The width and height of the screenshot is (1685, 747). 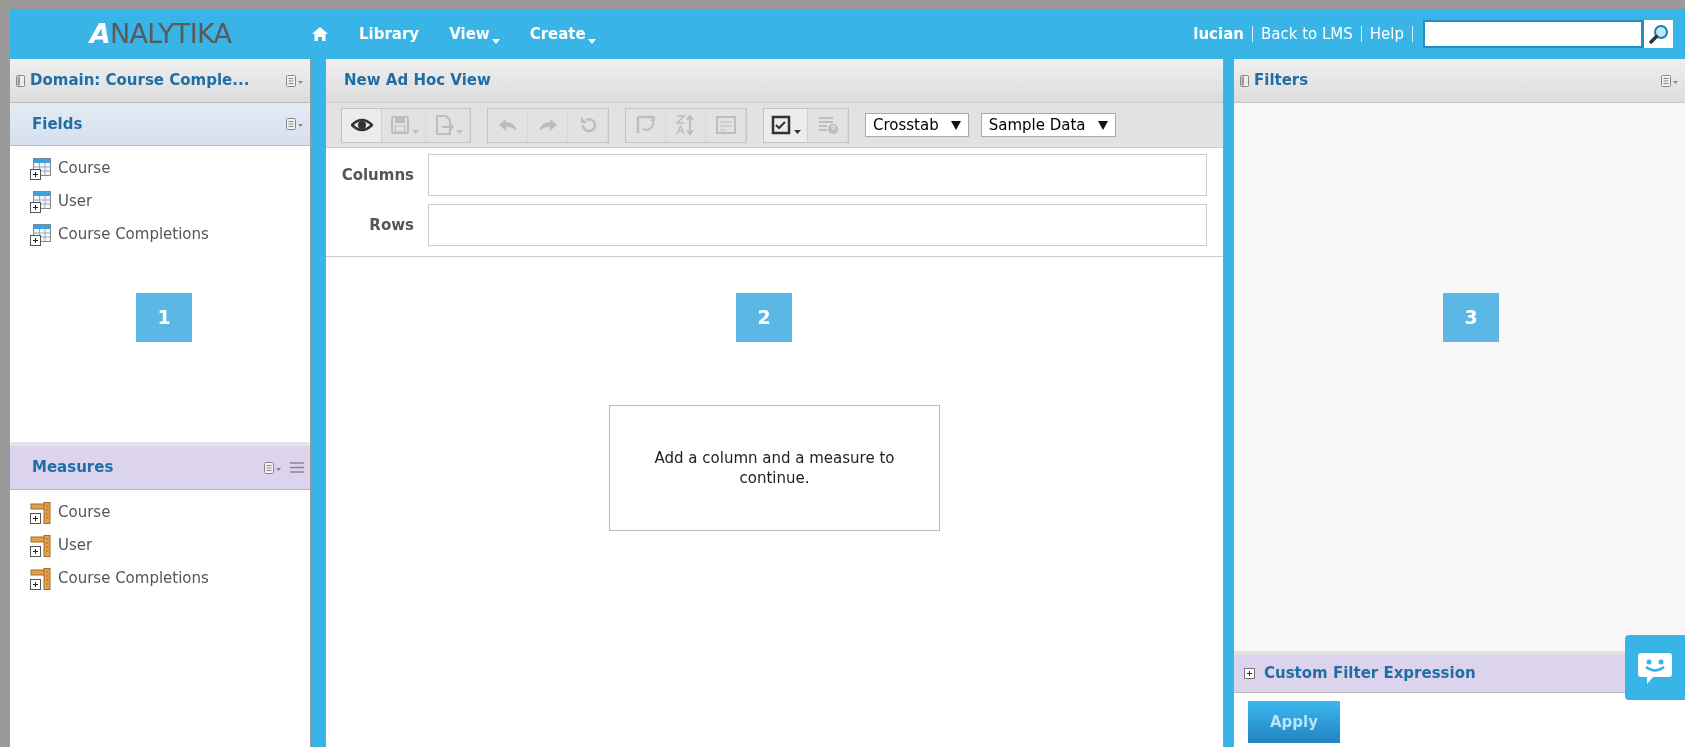 I want to click on search-icon, so click(x=1658, y=34).